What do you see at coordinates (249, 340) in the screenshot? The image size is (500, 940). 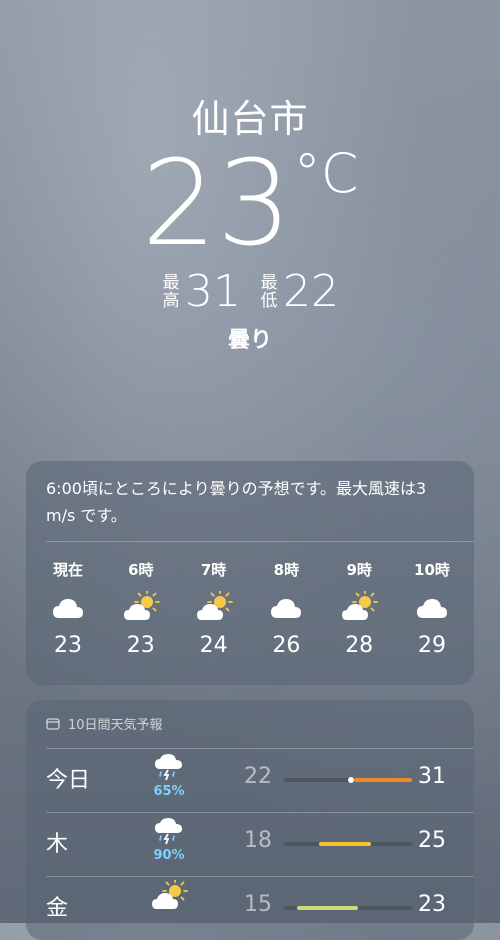 I see `condition-text: 曇り` at bounding box center [249, 340].